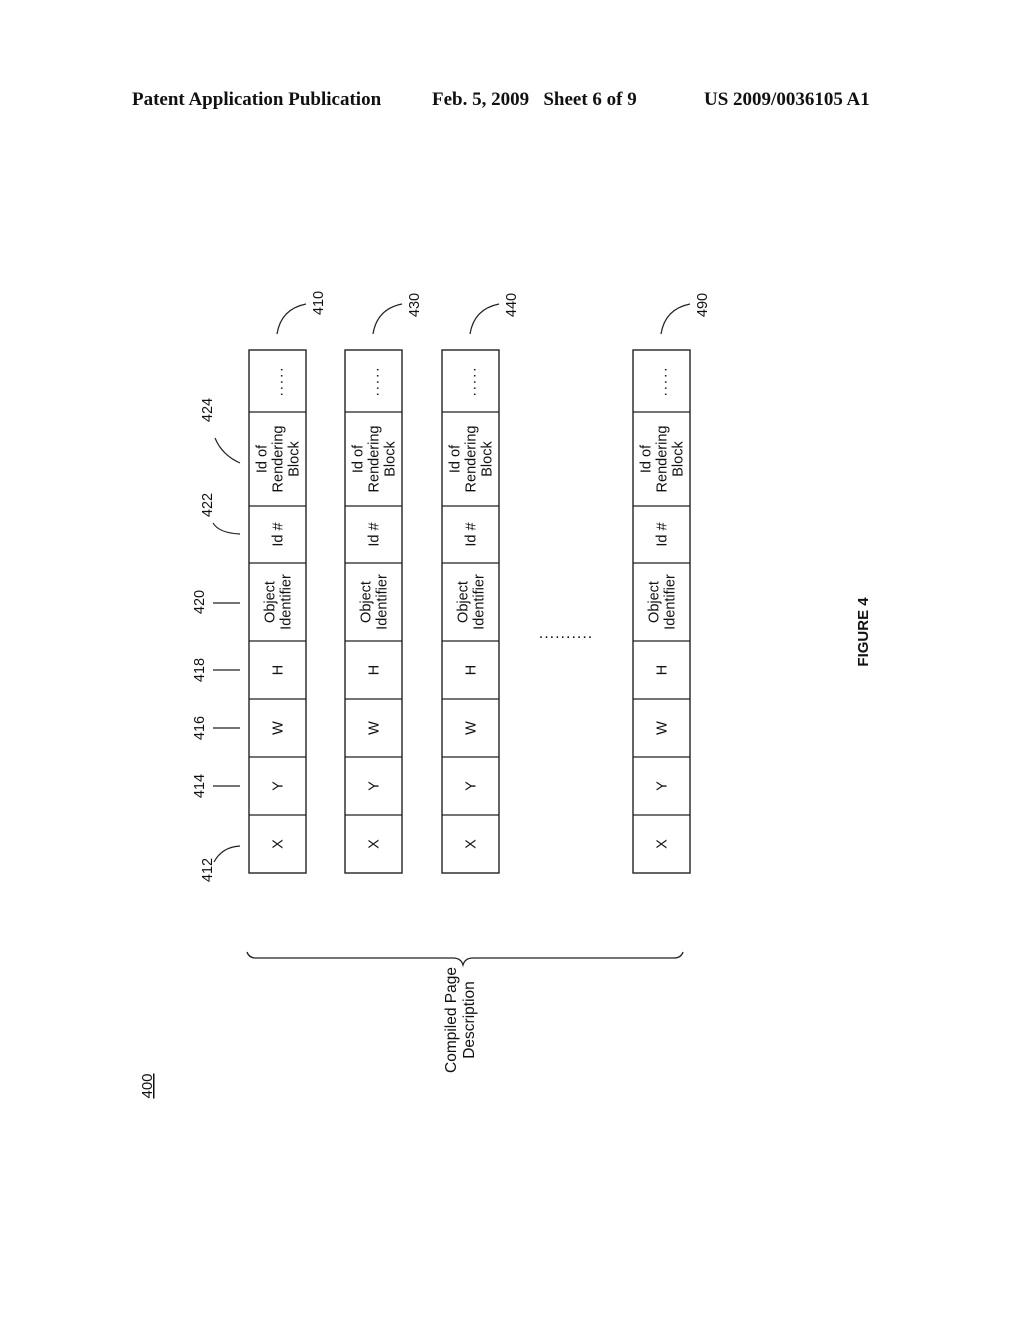 This screenshot has width=1024, height=1320. What do you see at coordinates (451, 1020) in the screenshot?
I see `brace-label-line1: Compiled Page` at bounding box center [451, 1020].